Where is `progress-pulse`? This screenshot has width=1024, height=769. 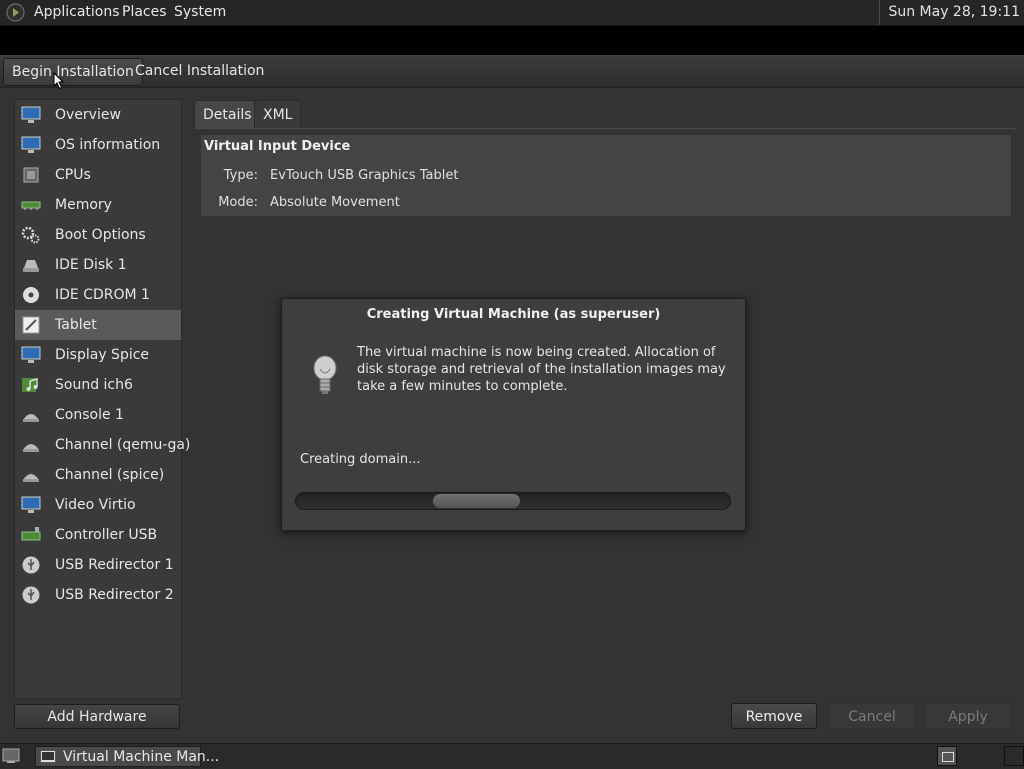
progress-pulse is located at coordinates (476, 501).